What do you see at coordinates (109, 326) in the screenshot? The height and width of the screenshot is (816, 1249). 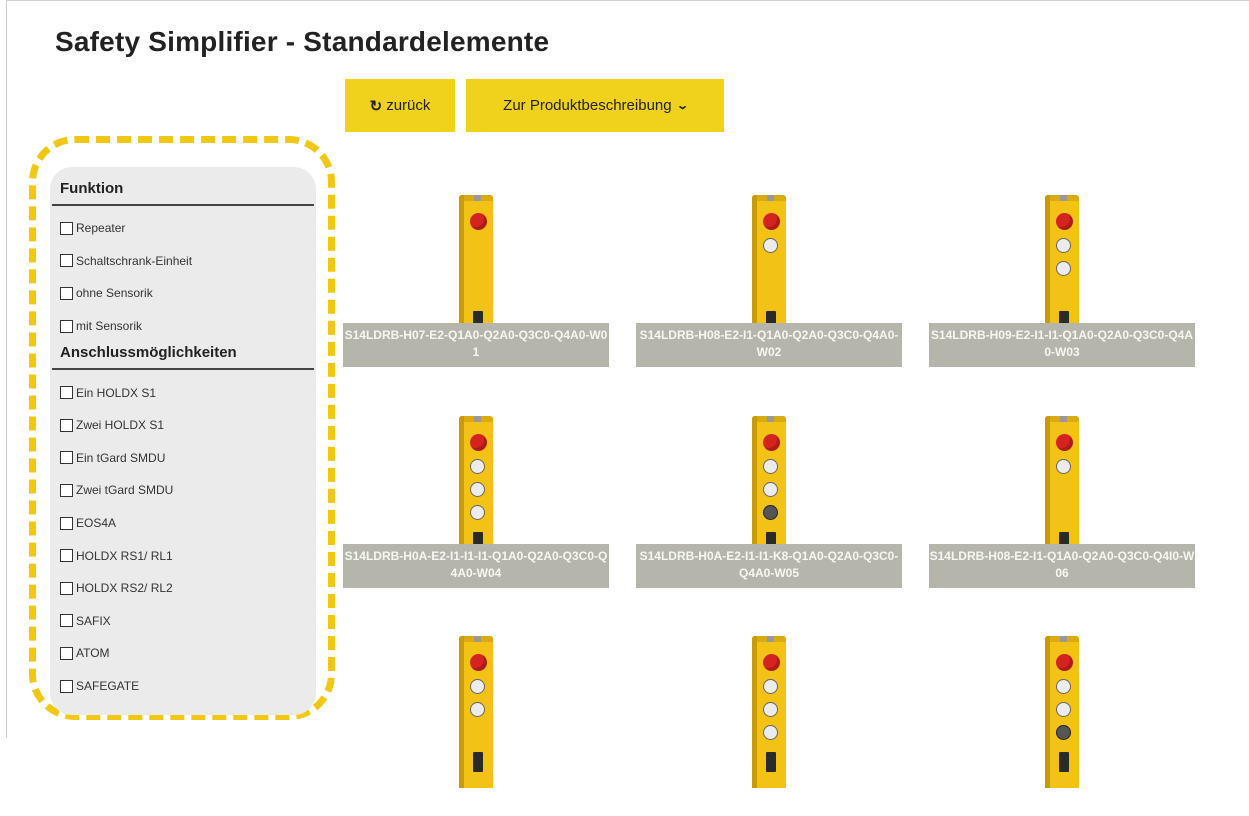 I see `filter-option-label: mit Sensorik` at bounding box center [109, 326].